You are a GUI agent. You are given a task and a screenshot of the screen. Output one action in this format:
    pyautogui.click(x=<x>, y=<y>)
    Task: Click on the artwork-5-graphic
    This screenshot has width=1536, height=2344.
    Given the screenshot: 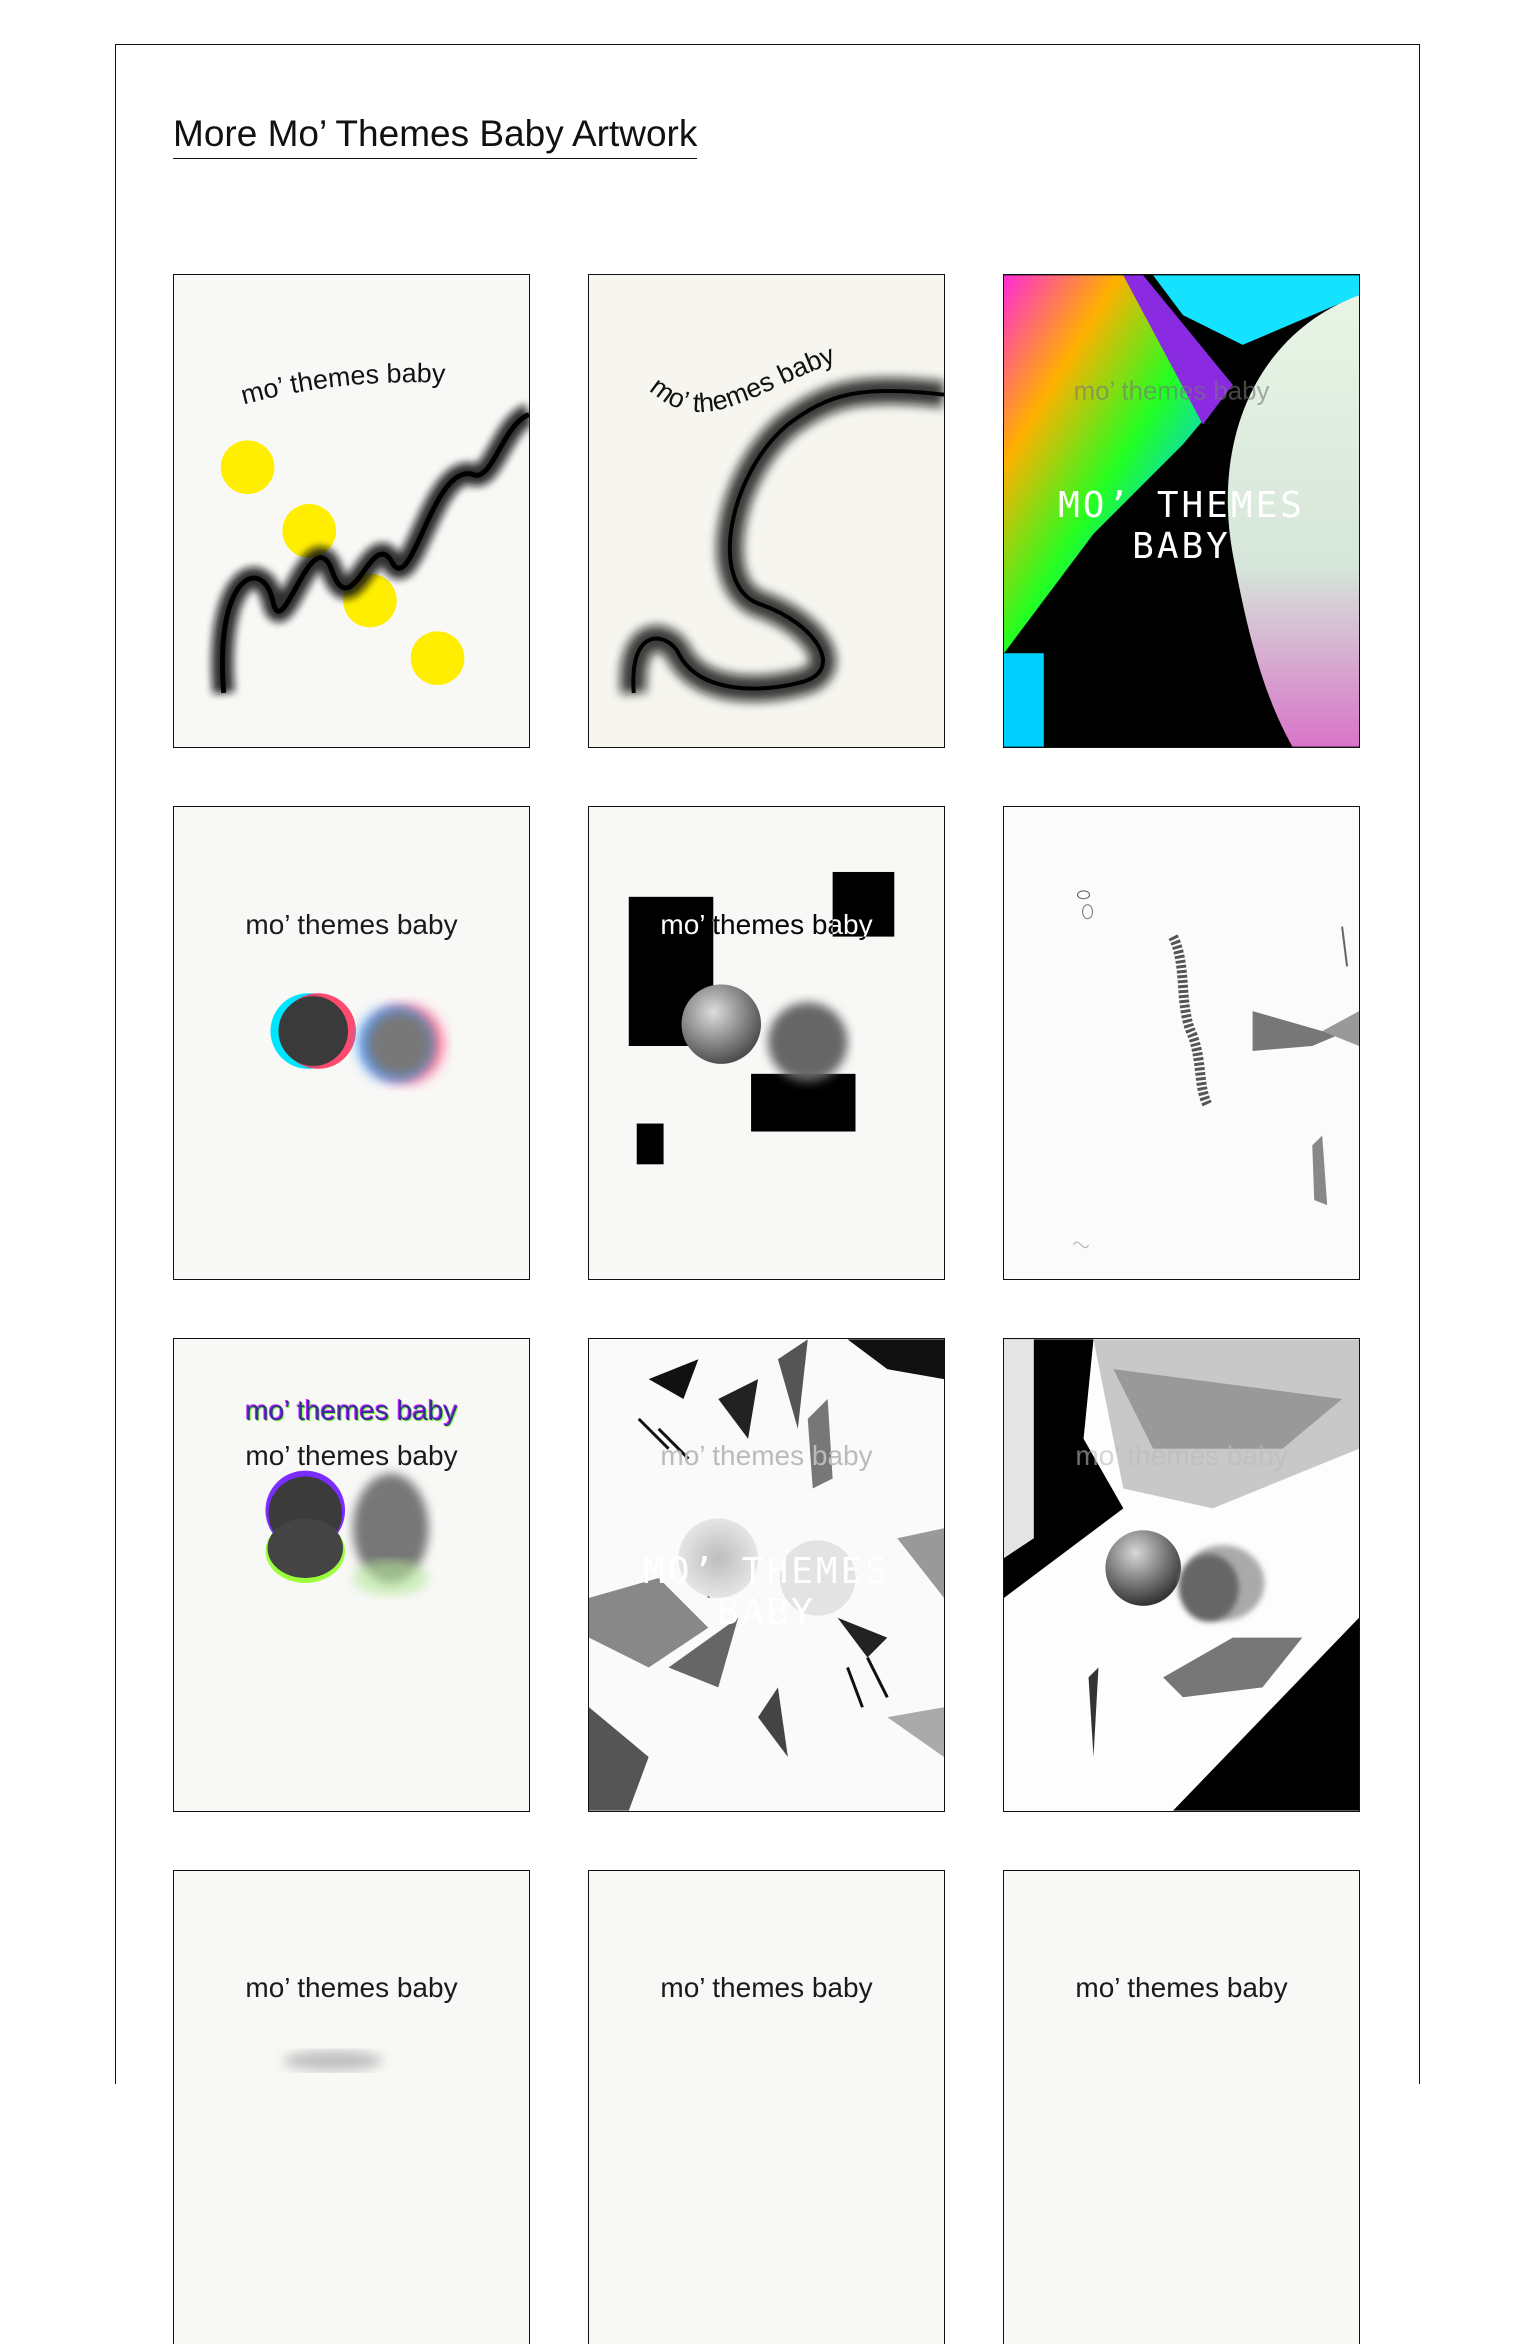 What is the action you would take?
    pyautogui.click(x=761, y=1018)
    